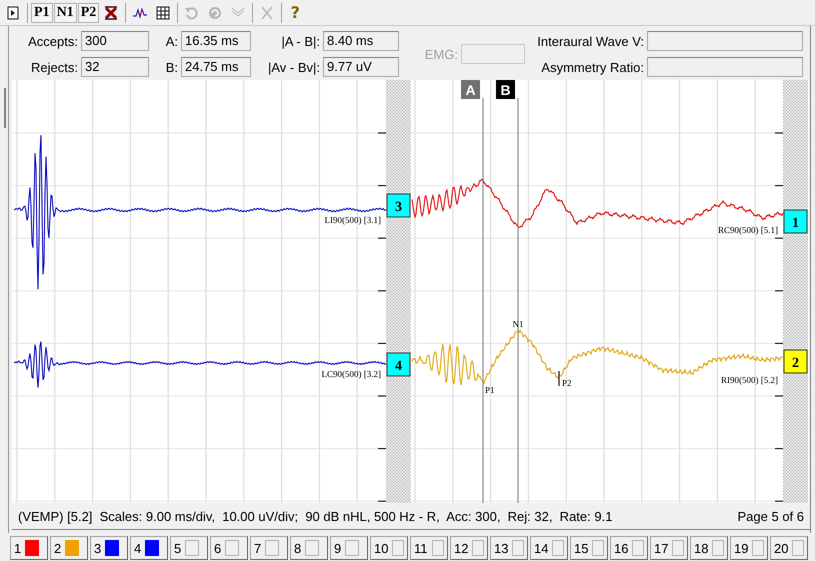 This screenshot has width=815, height=561. I want to click on page-icon, so click(13, 12).